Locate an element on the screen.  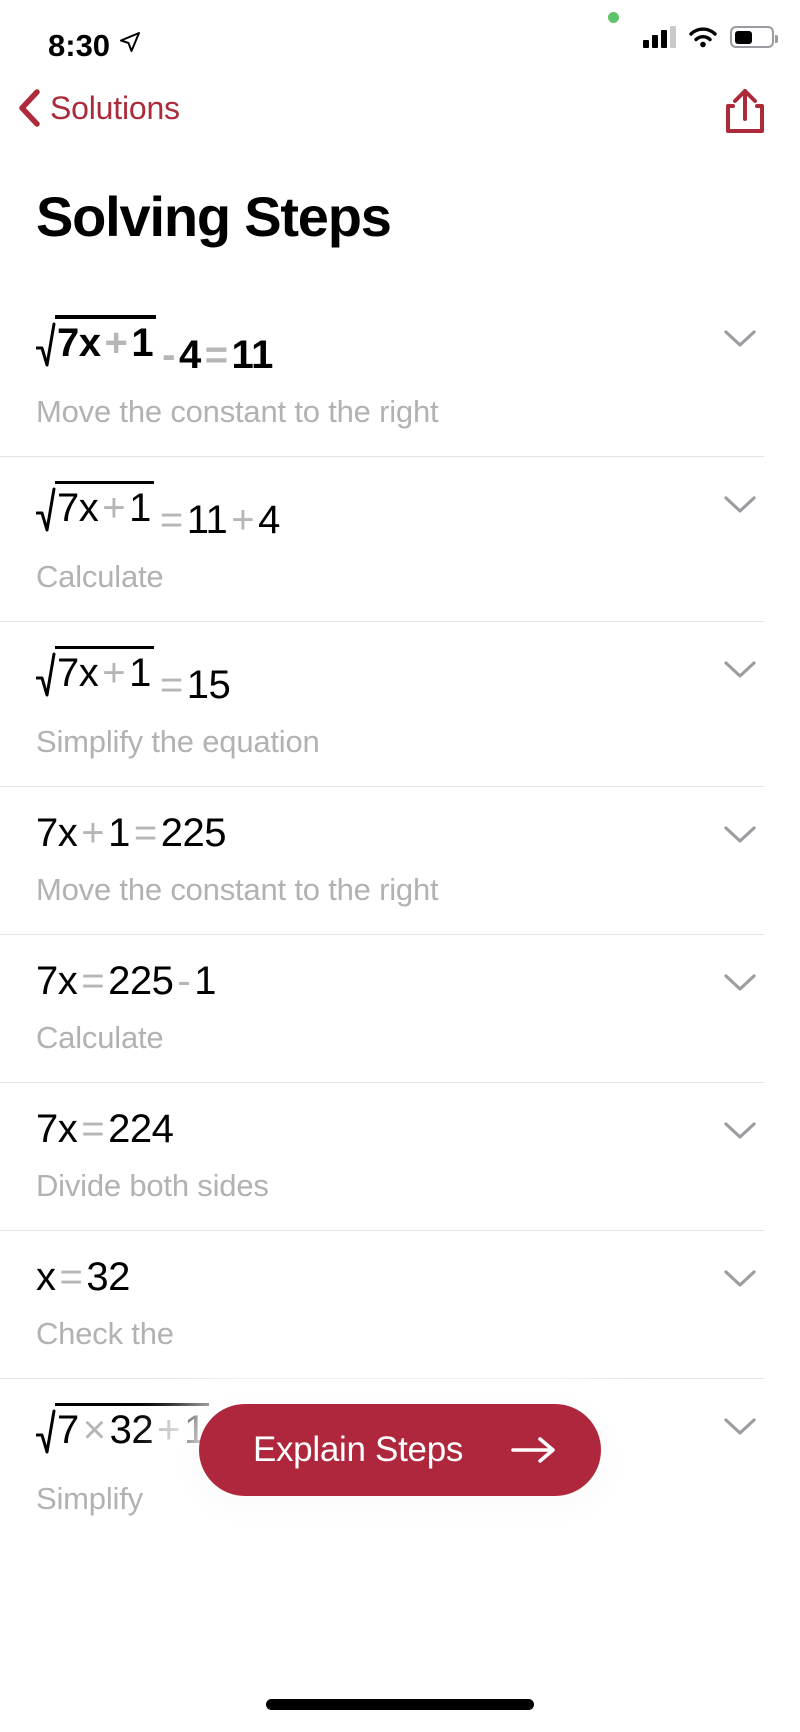
square-root-expression: 7 × 32 +1 is located at coordinates (122, 1428).